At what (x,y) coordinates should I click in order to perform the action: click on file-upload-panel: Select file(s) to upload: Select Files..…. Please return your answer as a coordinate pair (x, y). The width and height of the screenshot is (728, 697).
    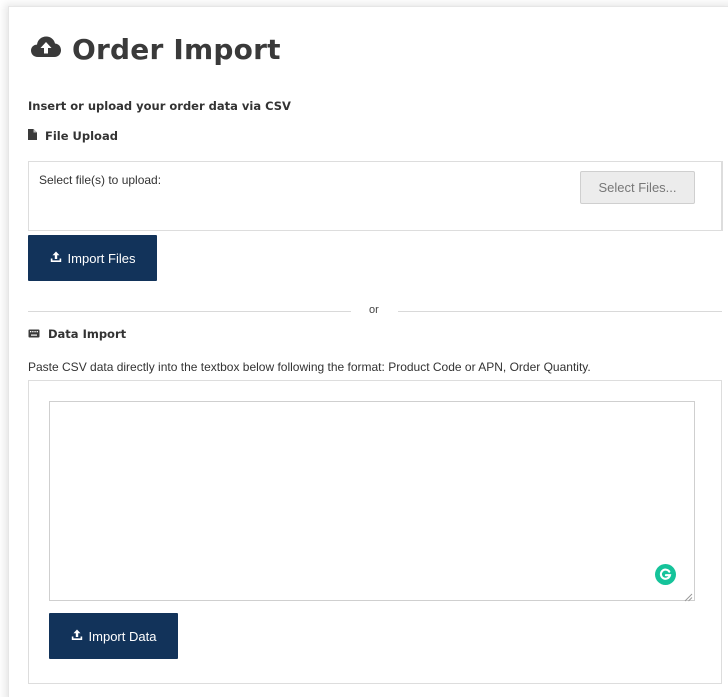
    Looking at the image, I should click on (375, 196).